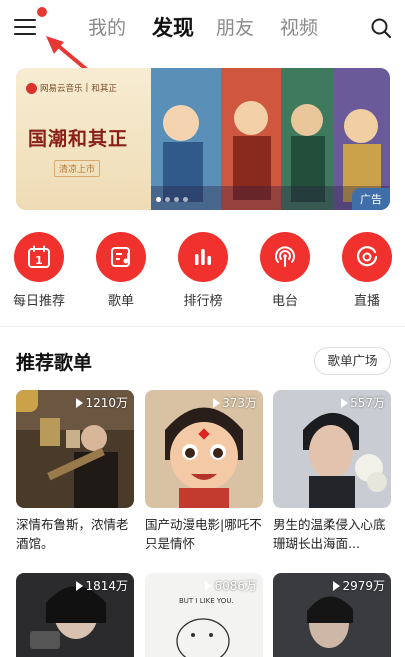 The width and height of the screenshot is (405, 657). I want to click on shortcut-charts: 排行榜, so click(203, 270).